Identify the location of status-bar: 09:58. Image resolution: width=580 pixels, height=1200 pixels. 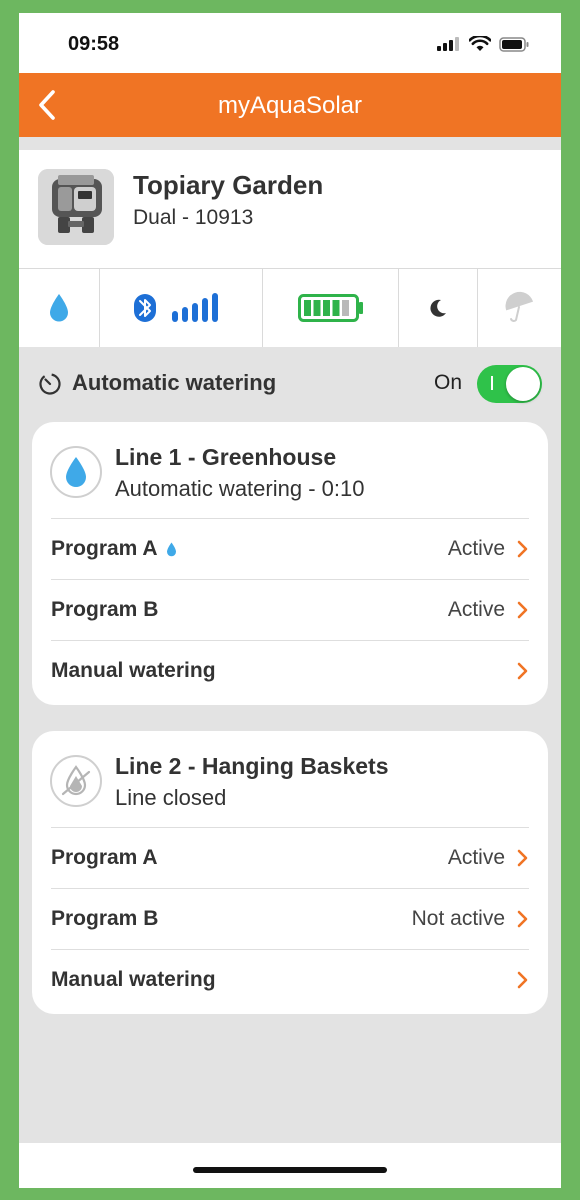
(290, 43).